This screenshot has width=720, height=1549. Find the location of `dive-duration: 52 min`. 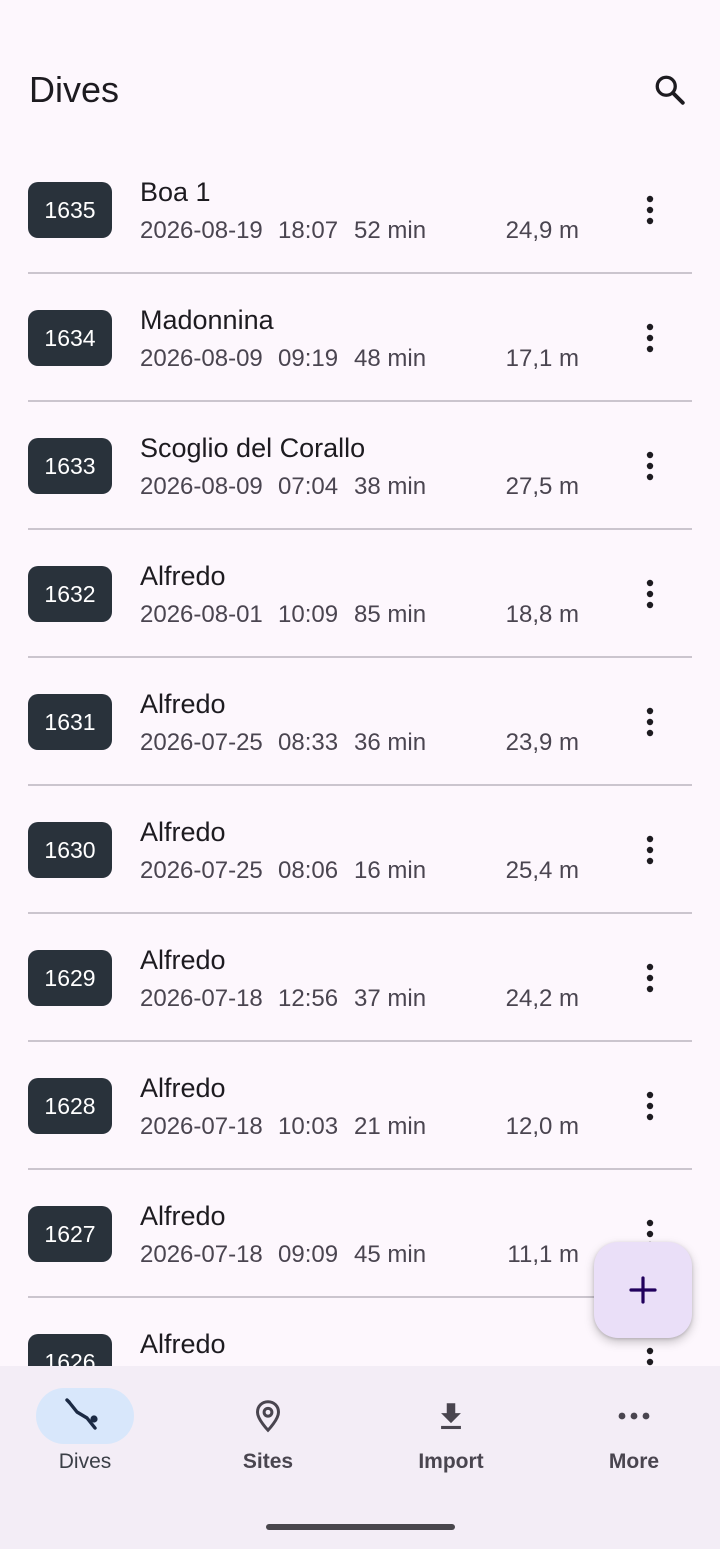

dive-duration: 52 min is located at coordinates (390, 230).